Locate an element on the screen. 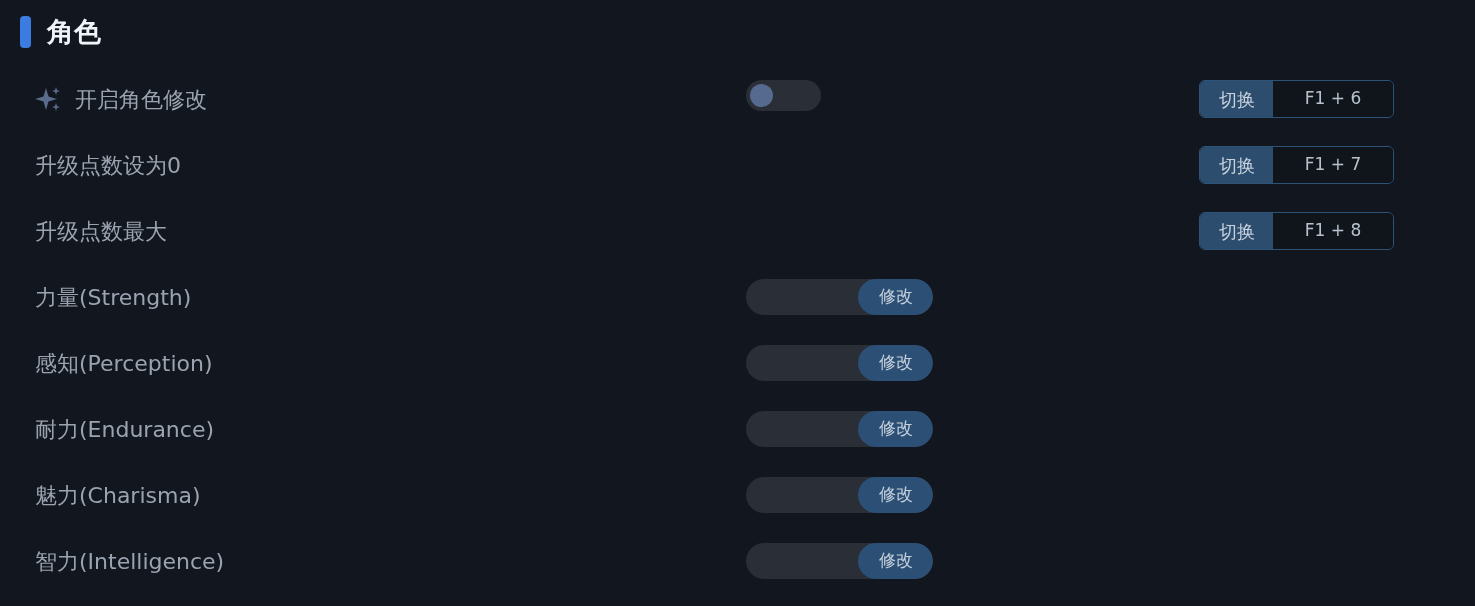 Image resolution: width=1475 pixels, height=606 pixels. row-label: 升级点数设为0 is located at coordinates (108, 165).